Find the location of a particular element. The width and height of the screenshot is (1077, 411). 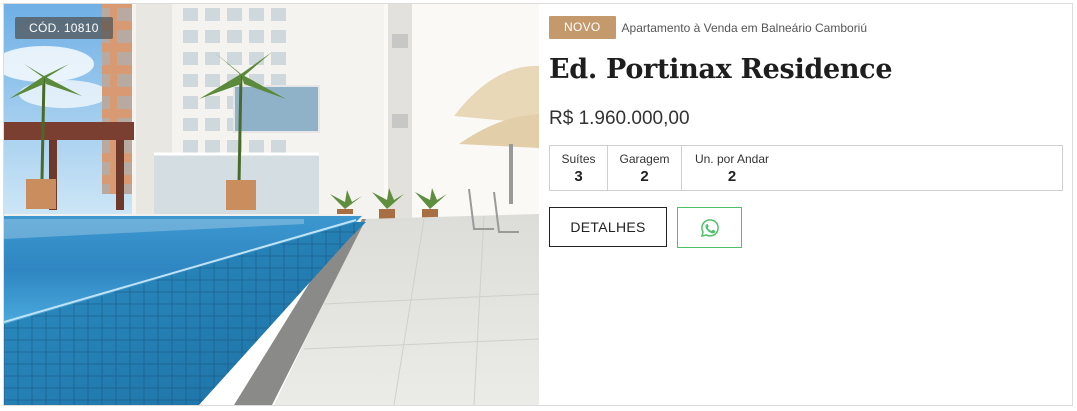

whatsapp-icon is located at coordinates (709, 227).